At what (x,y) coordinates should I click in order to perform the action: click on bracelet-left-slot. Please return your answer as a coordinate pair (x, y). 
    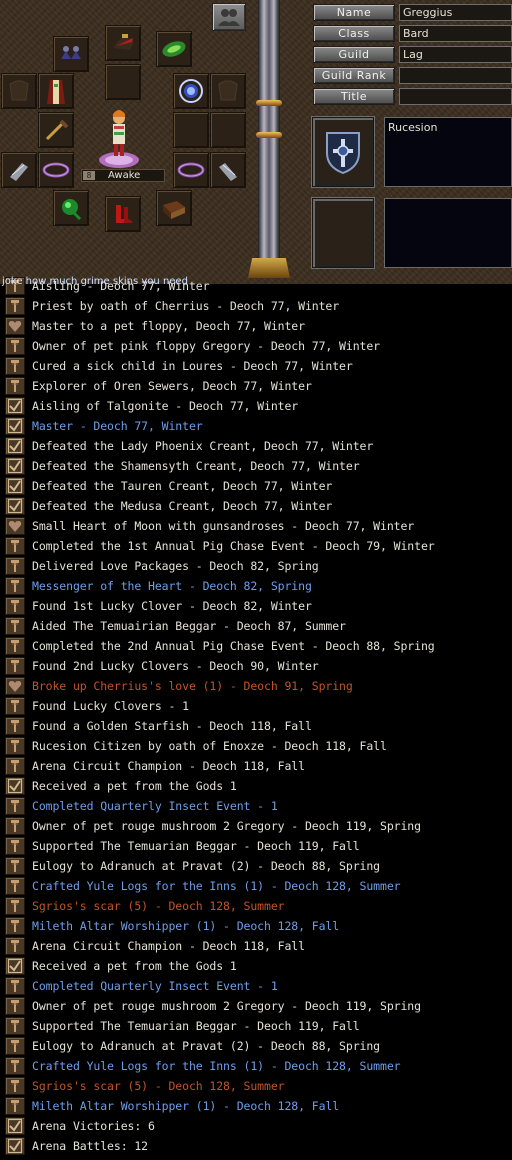
    Looking at the image, I should click on (56, 170).